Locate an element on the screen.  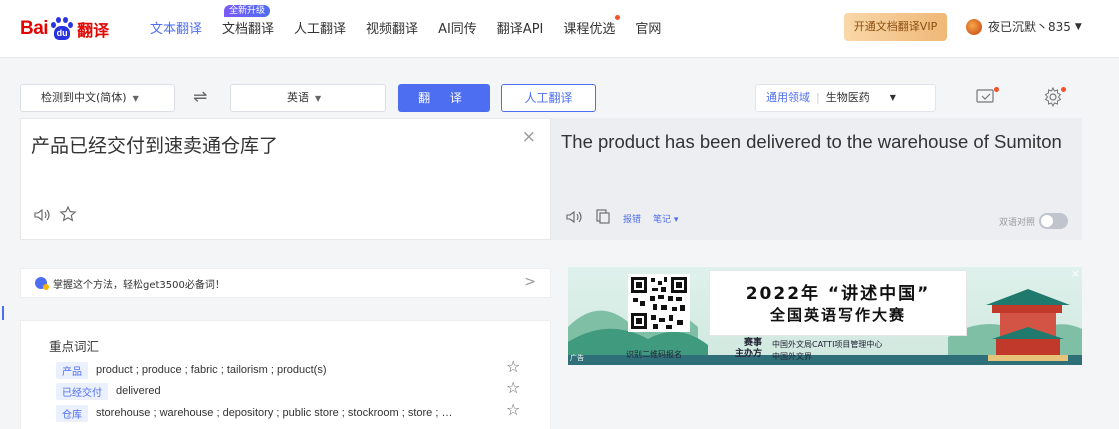
target-language-select: 英语 ▼ is located at coordinates (308, 98).